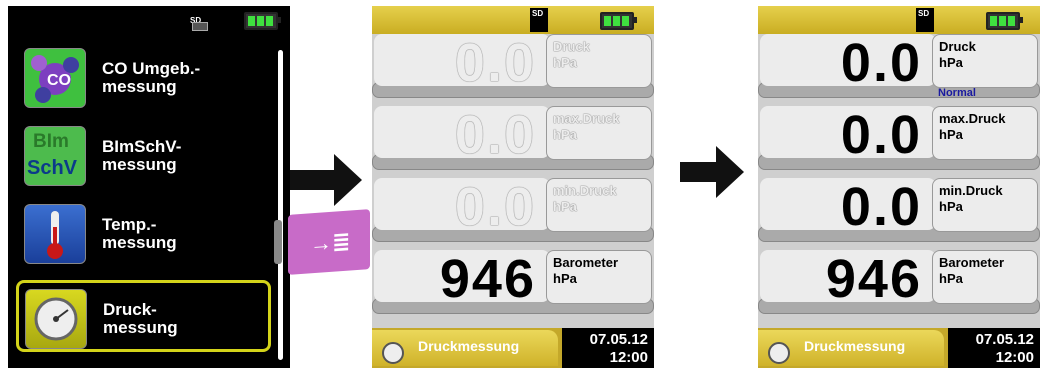 The width and height of the screenshot is (1040, 374). I want to click on confirm-softkey-button: →≣, so click(329, 242).